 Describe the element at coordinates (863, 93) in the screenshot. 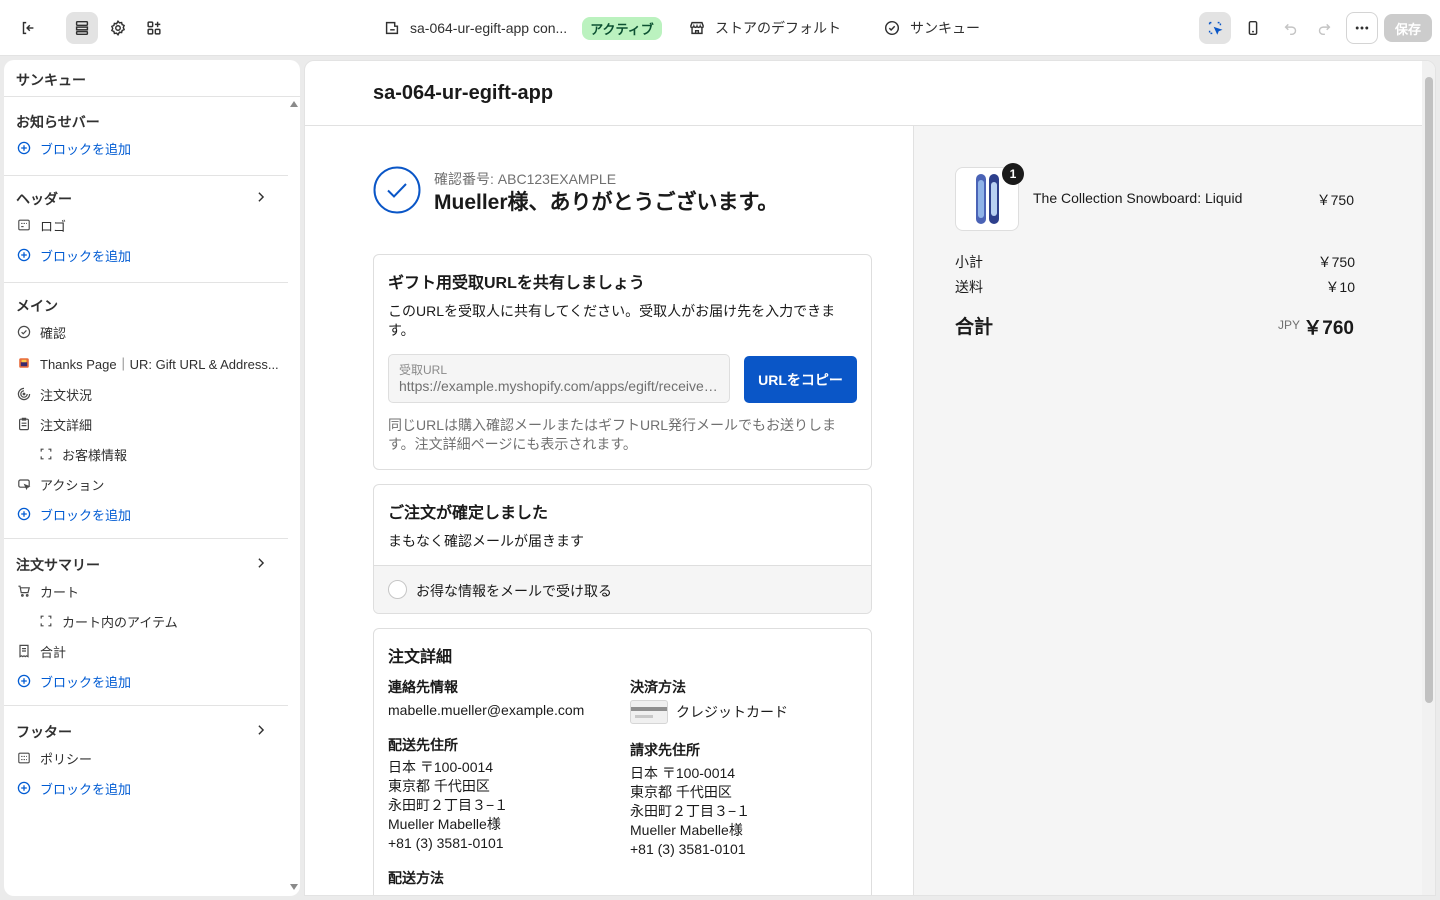

I see `preview-header: sa-064-ur-egift-app` at that location.